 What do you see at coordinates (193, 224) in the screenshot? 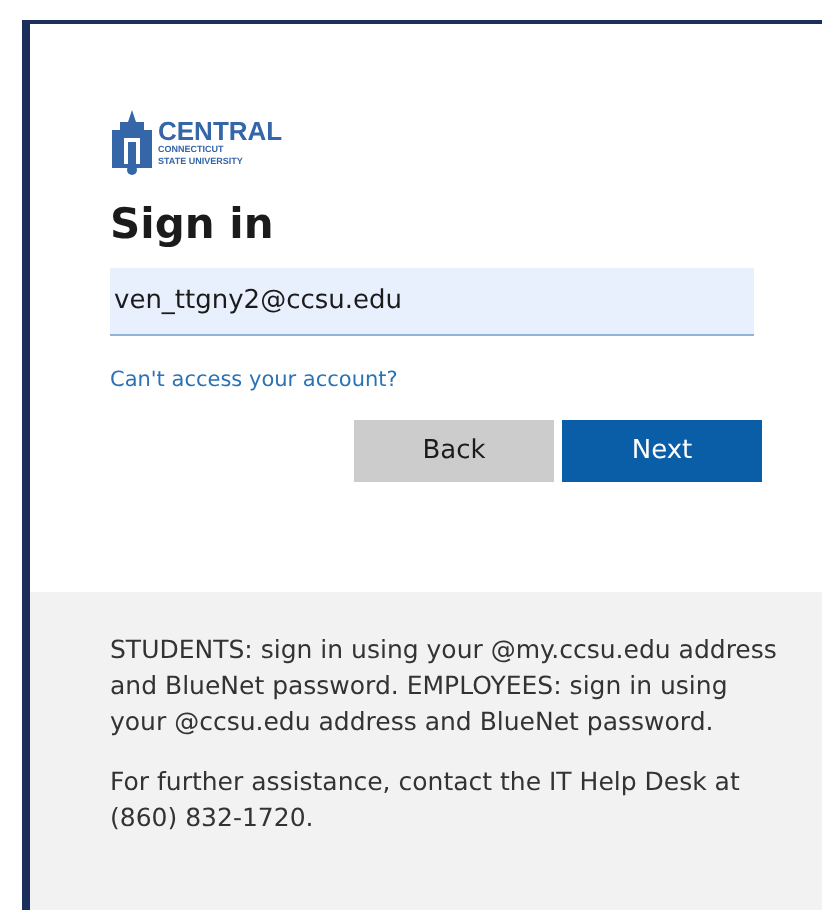
I see `page-title: Sign in` at bounding box center [193, 224].